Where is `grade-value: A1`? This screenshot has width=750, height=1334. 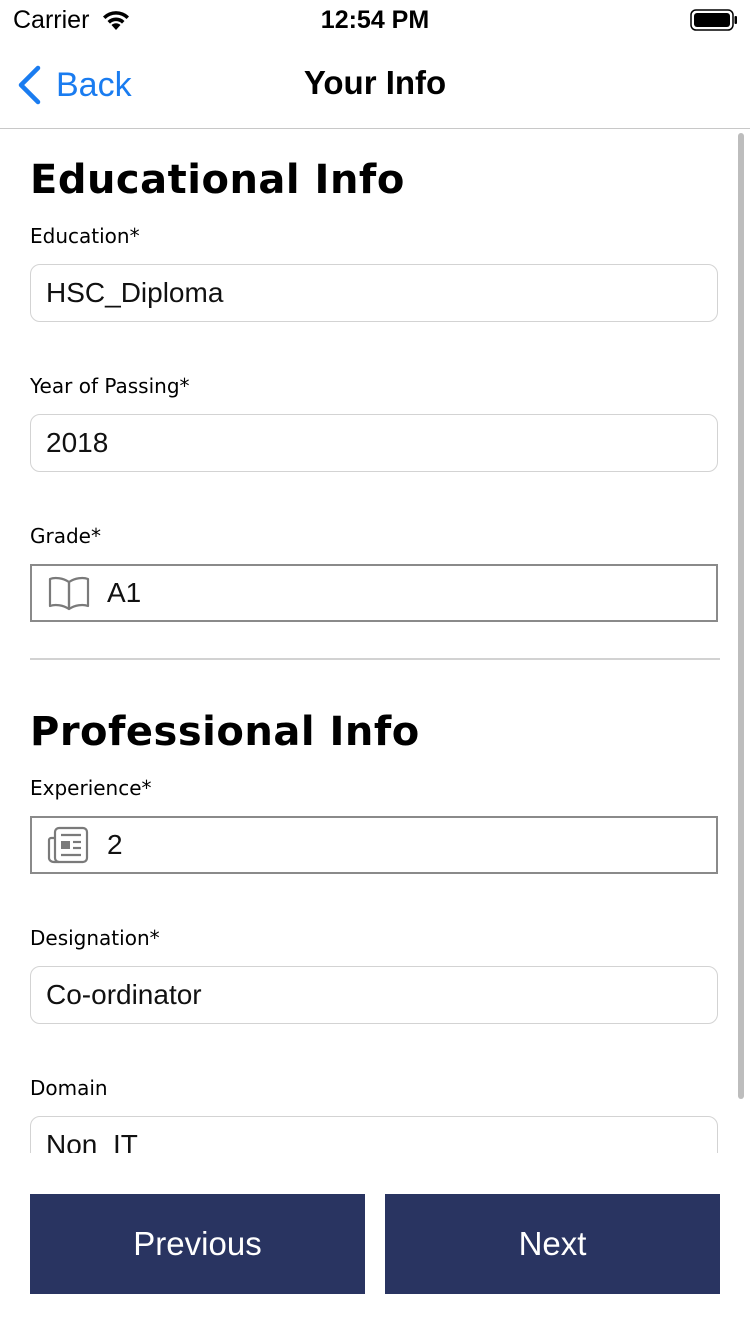 grade-value: A1 is located at coordinates (124, 592).